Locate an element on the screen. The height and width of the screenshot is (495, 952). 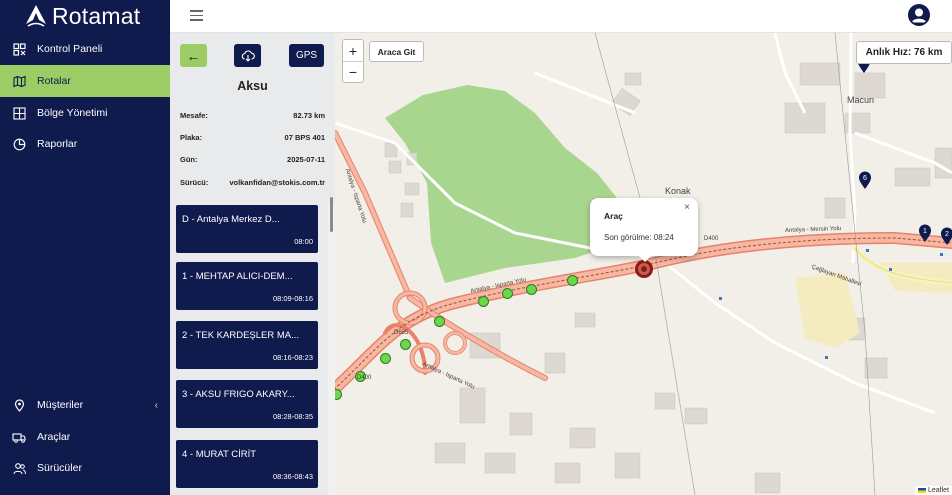
route-marker: 6 is located at coordinates (865, 180).